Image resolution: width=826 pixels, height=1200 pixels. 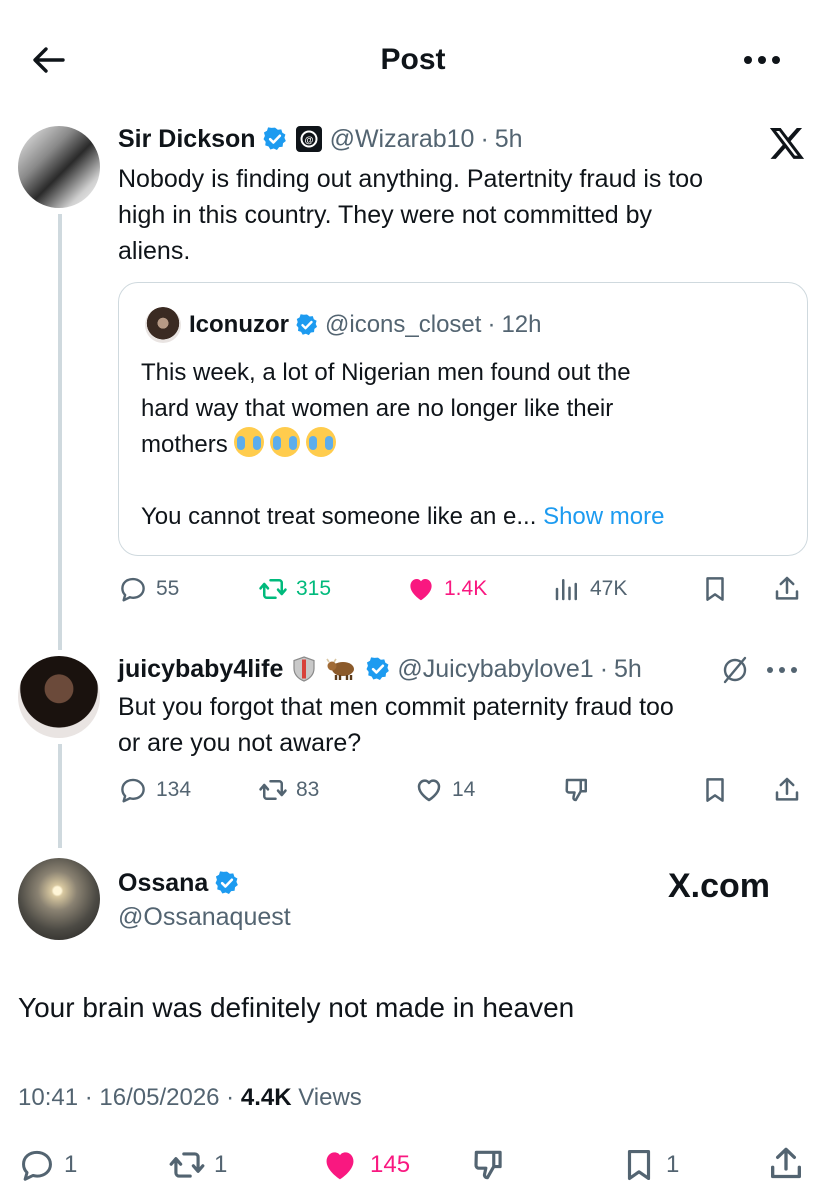 What do you see at coordinates (364, 1165) in the screenshot?
I see `like-button: 145` at bounding box center [364, 1165].